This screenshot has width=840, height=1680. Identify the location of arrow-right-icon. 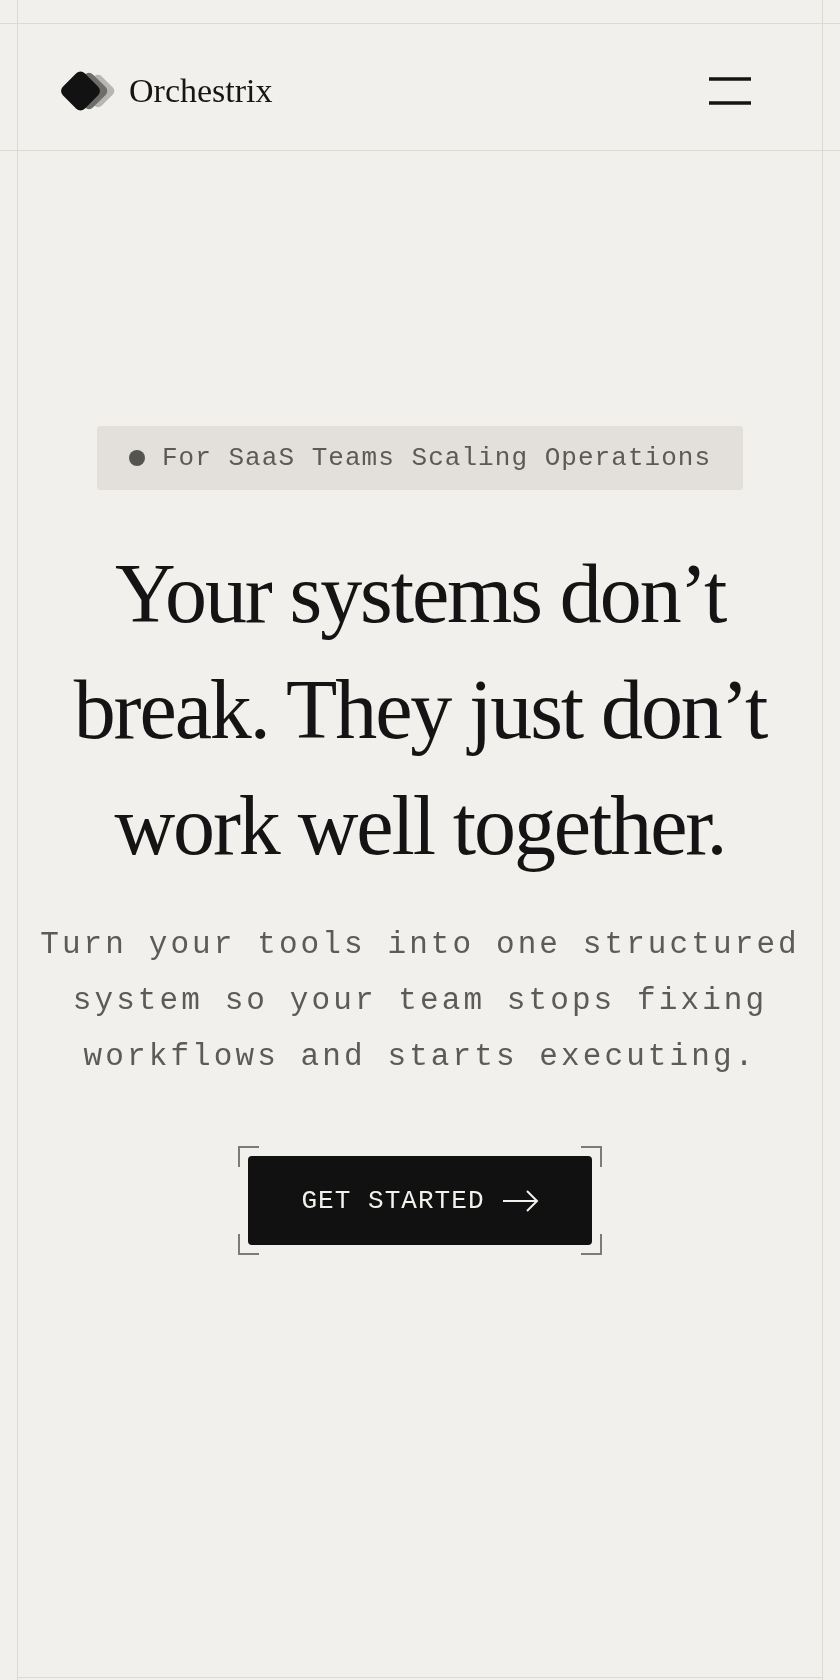
(520, 1200).